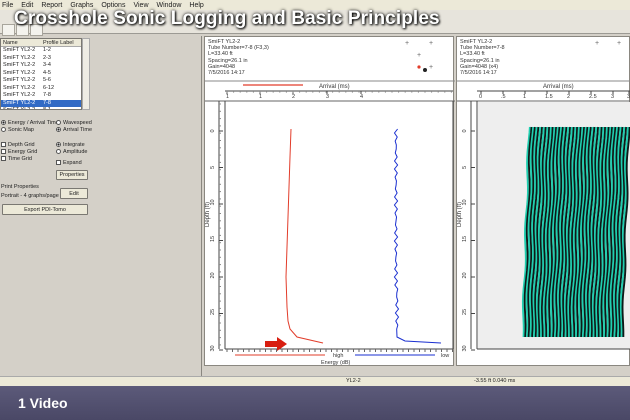 The width and height of the screenshot is (630, 420). I want to click on option-time-grid: Time Grid, so click(16, 159).